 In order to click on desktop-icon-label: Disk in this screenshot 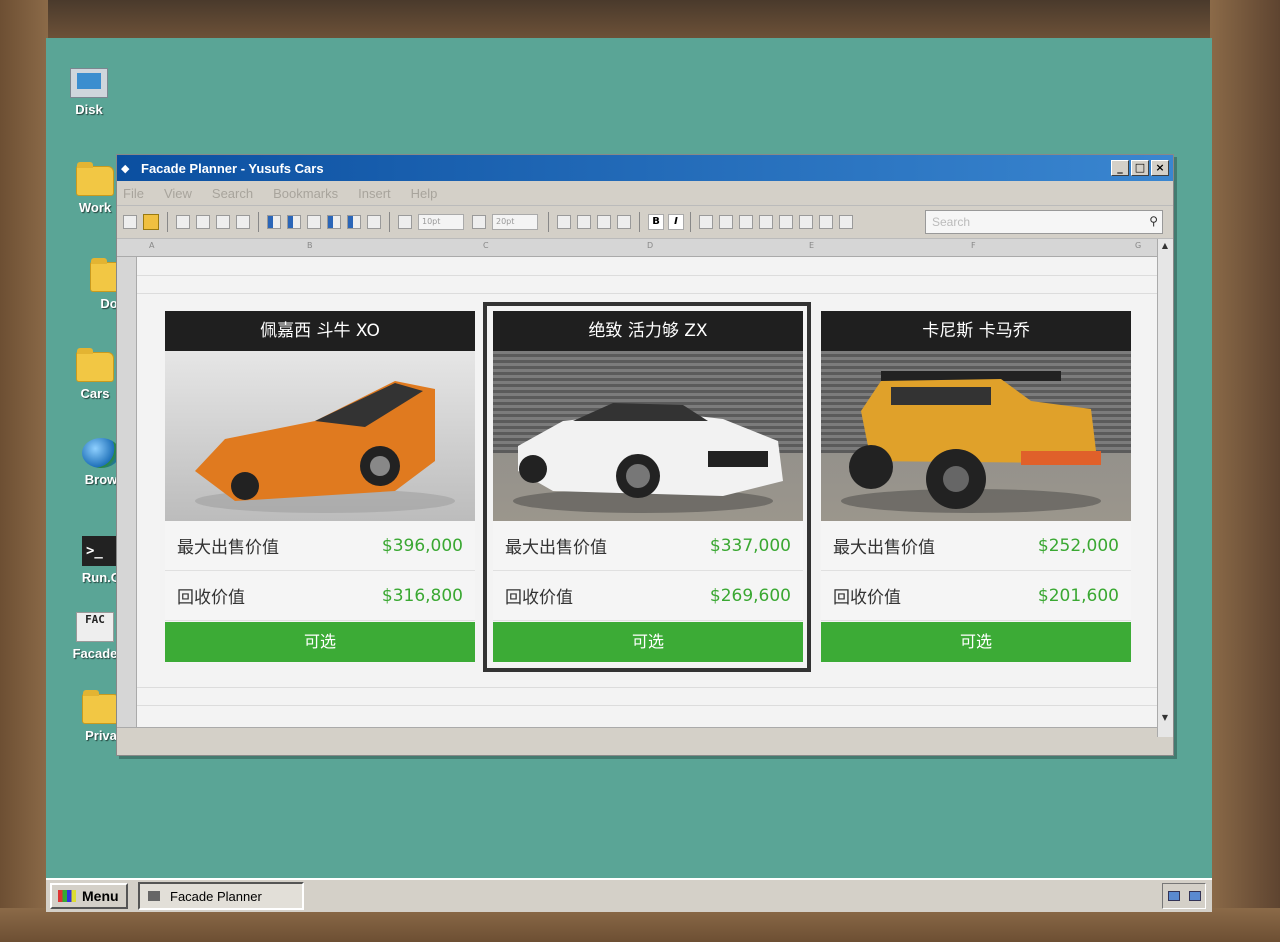, I will do `click(89, 109)`.